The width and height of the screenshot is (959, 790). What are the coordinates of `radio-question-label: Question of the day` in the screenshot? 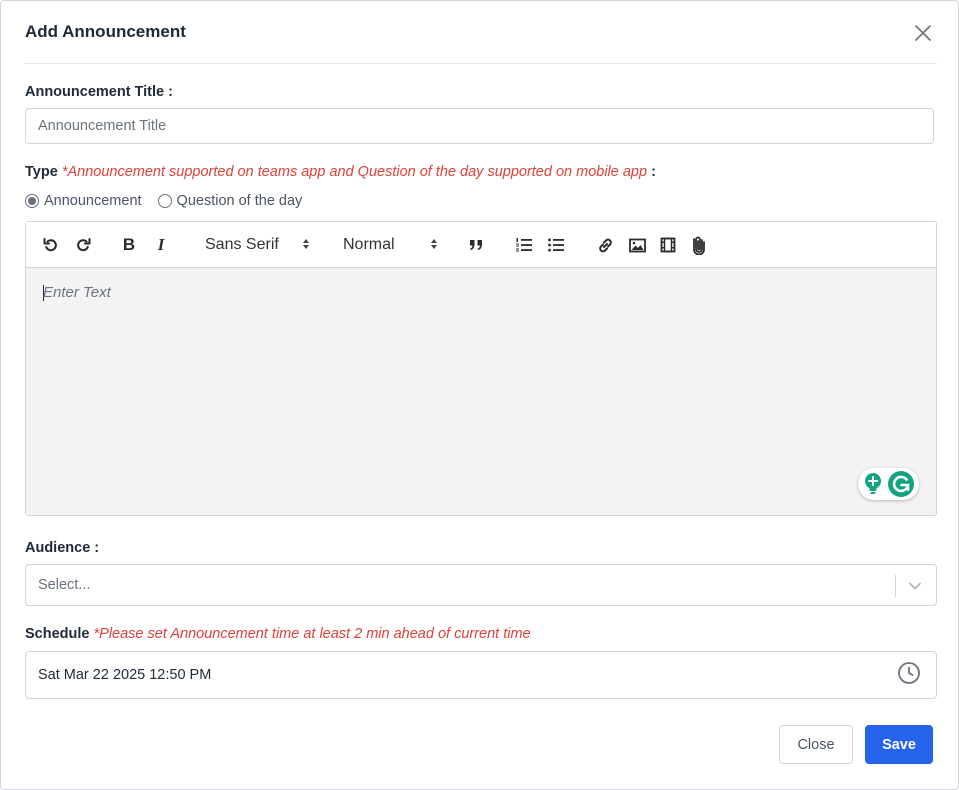 It's located at (239, 201).